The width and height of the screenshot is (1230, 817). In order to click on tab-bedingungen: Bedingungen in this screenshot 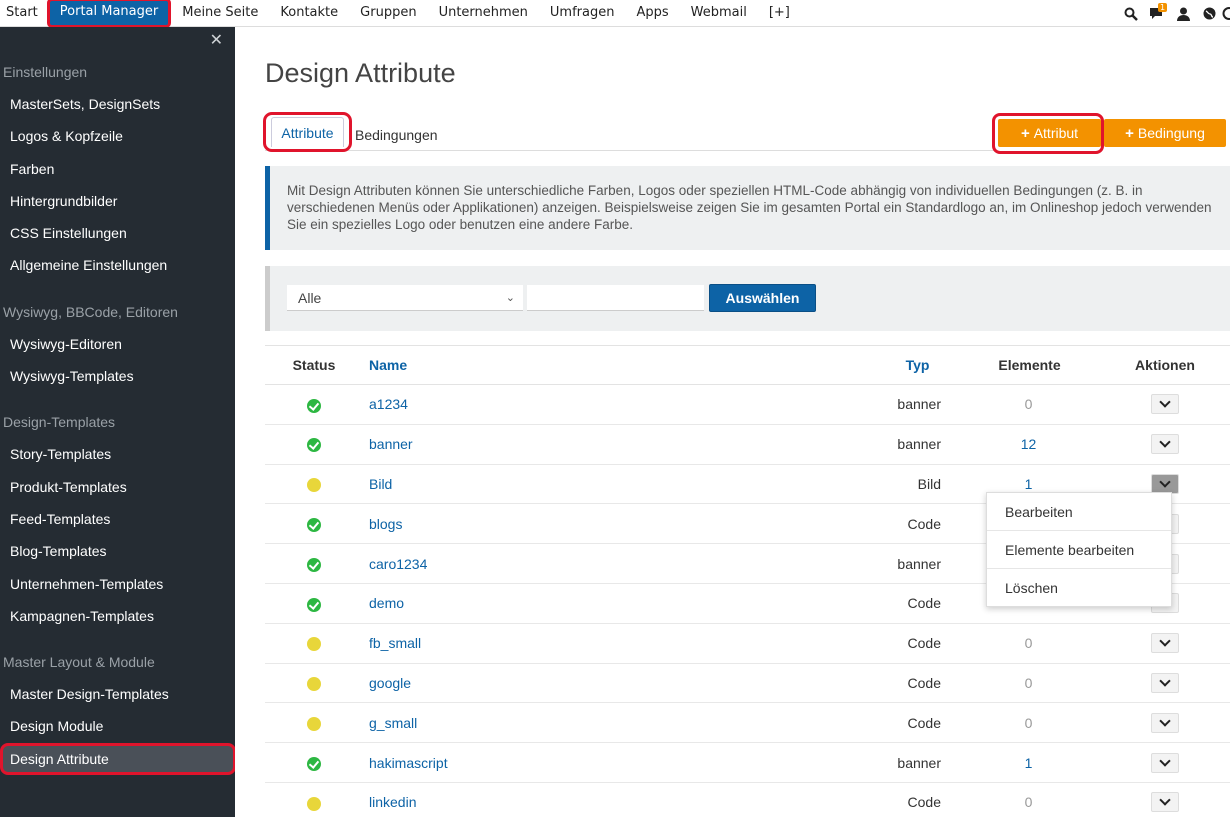, I will do `click(396, 134)`.